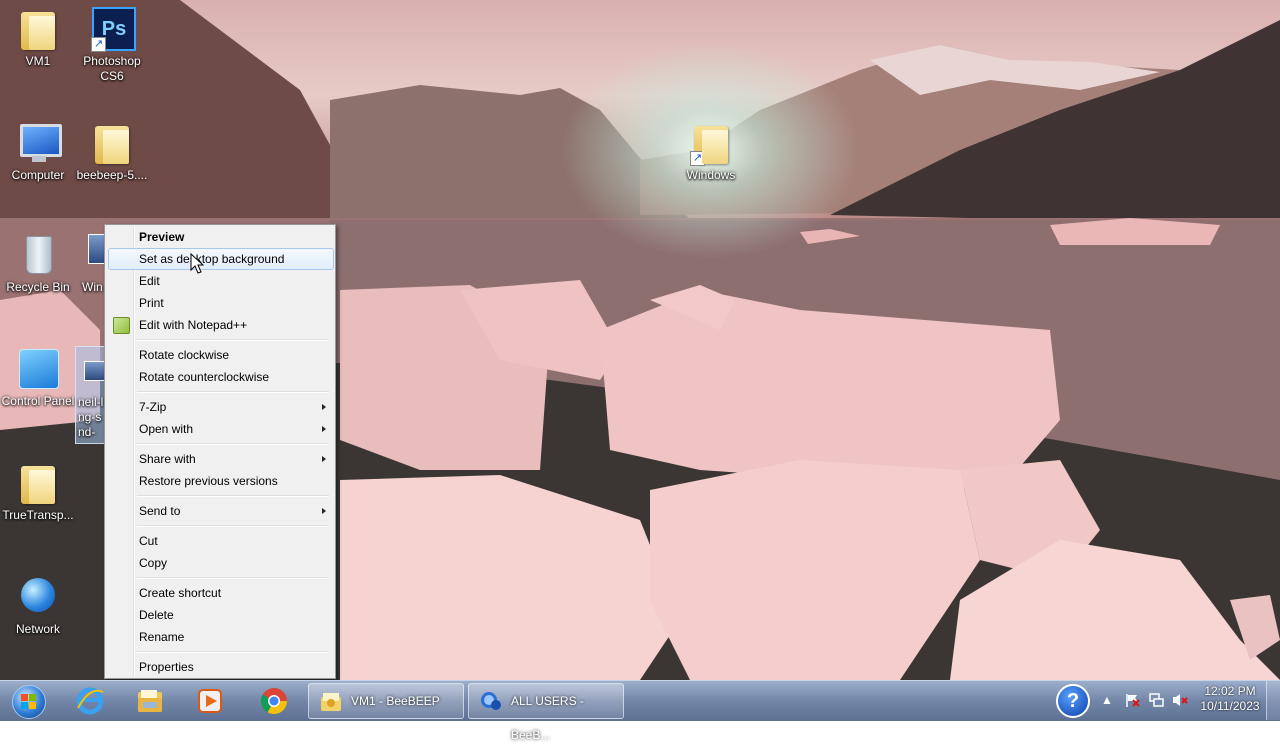 The height and width of the screenshot is (752, 1280). Describe the element at coordinates (149, 281) in the screenshot. I see `menu-item-label: Edit` at that location.